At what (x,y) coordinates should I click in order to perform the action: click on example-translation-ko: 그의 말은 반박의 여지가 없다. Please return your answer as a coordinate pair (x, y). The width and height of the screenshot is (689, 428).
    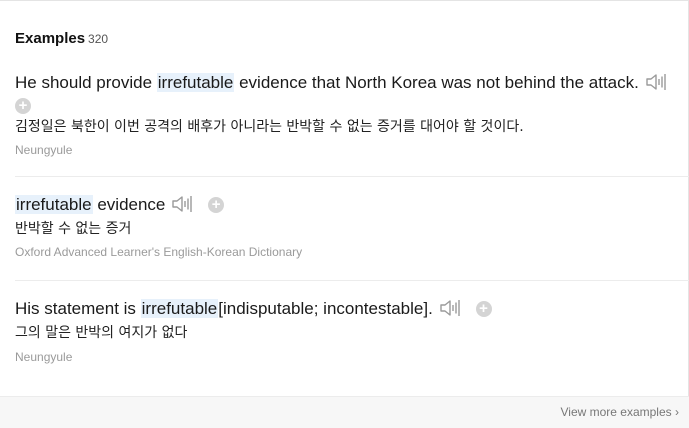
    Looking at the image, I should click on (101, 333).